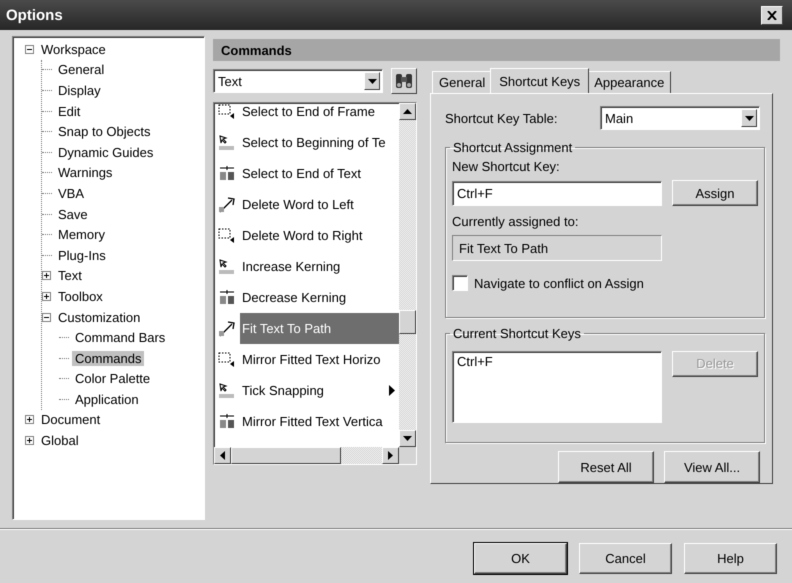 This screenshot has width=792, height=583. I want to click on up-arrow-icon, so click(407, 111).